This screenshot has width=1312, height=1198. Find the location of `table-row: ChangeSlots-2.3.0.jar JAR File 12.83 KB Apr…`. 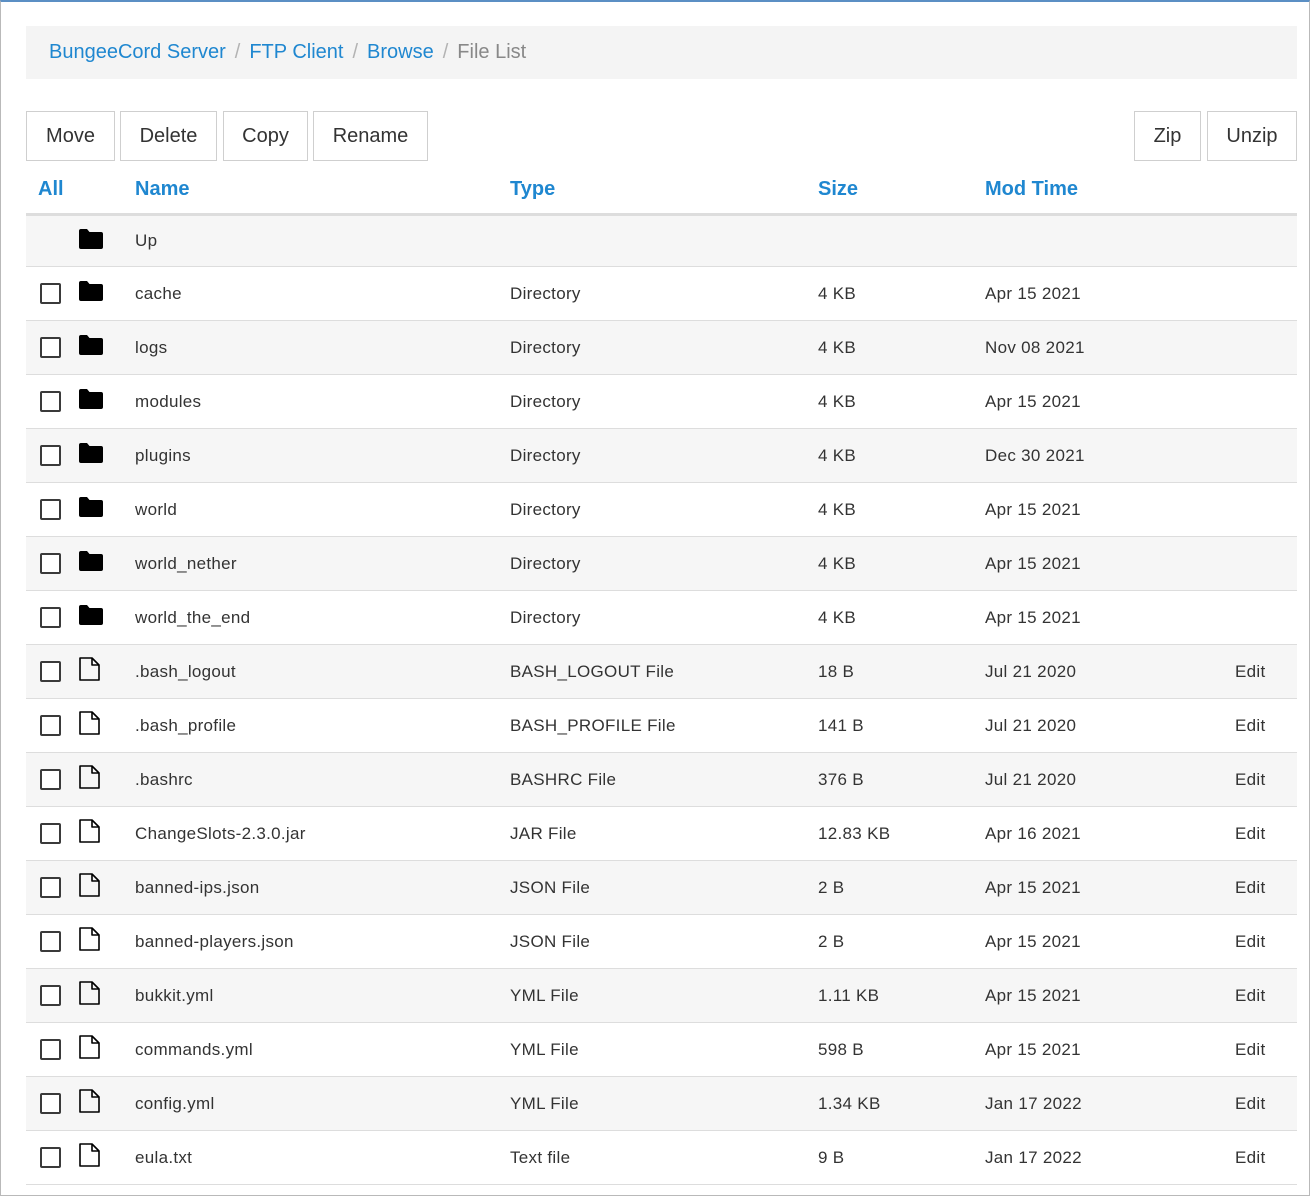

table-row: ChangeSlots-2.3.0.jar JAR File 12.83 KB Apr… is located at coordinates (661, 833).